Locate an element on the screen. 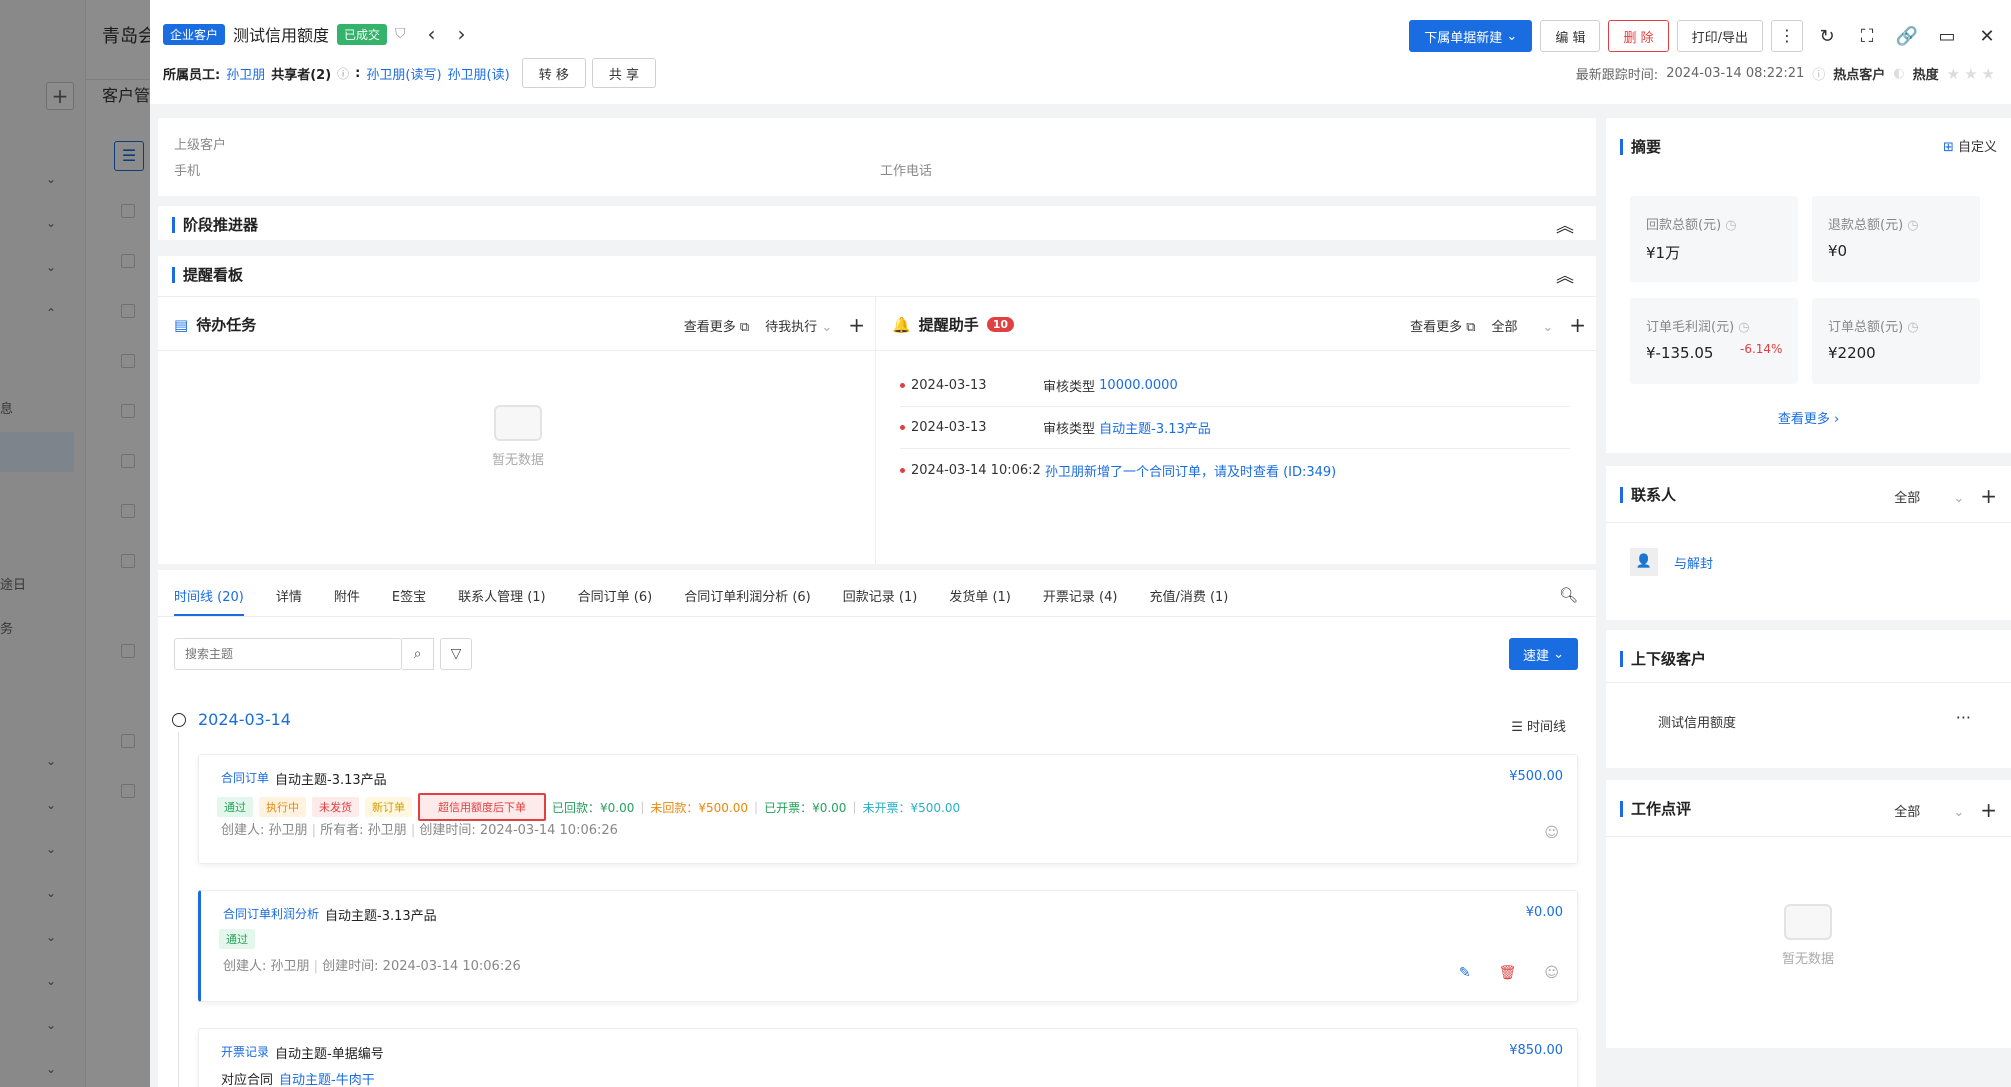  owner-name: 孙卫朋 is located at coordinates (245, 73).